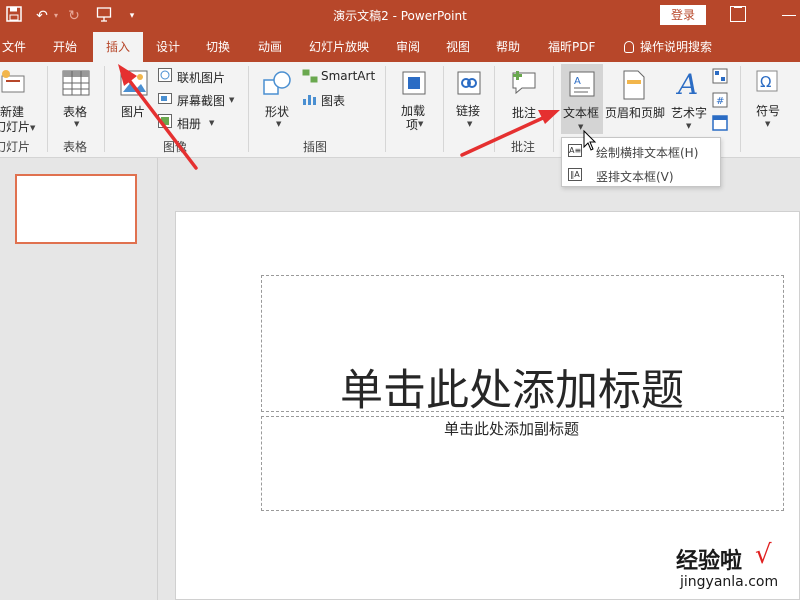  I want to click on new-slide-dropdown-icon: ▼, so click(32, 128).